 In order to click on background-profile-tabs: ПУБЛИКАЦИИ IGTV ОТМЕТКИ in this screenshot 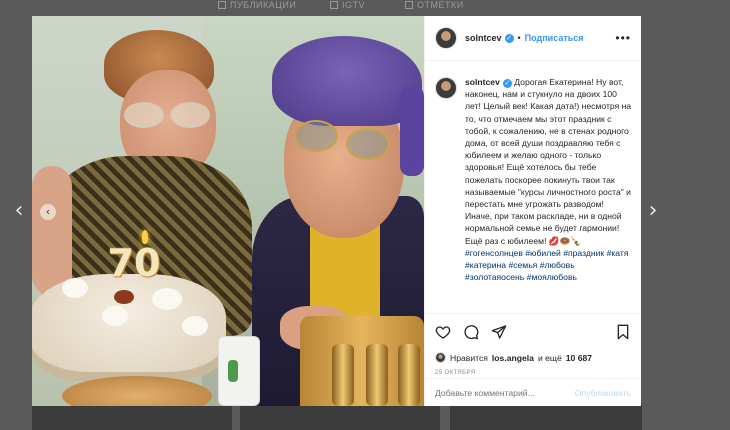, I will do `click(365, 8)`.